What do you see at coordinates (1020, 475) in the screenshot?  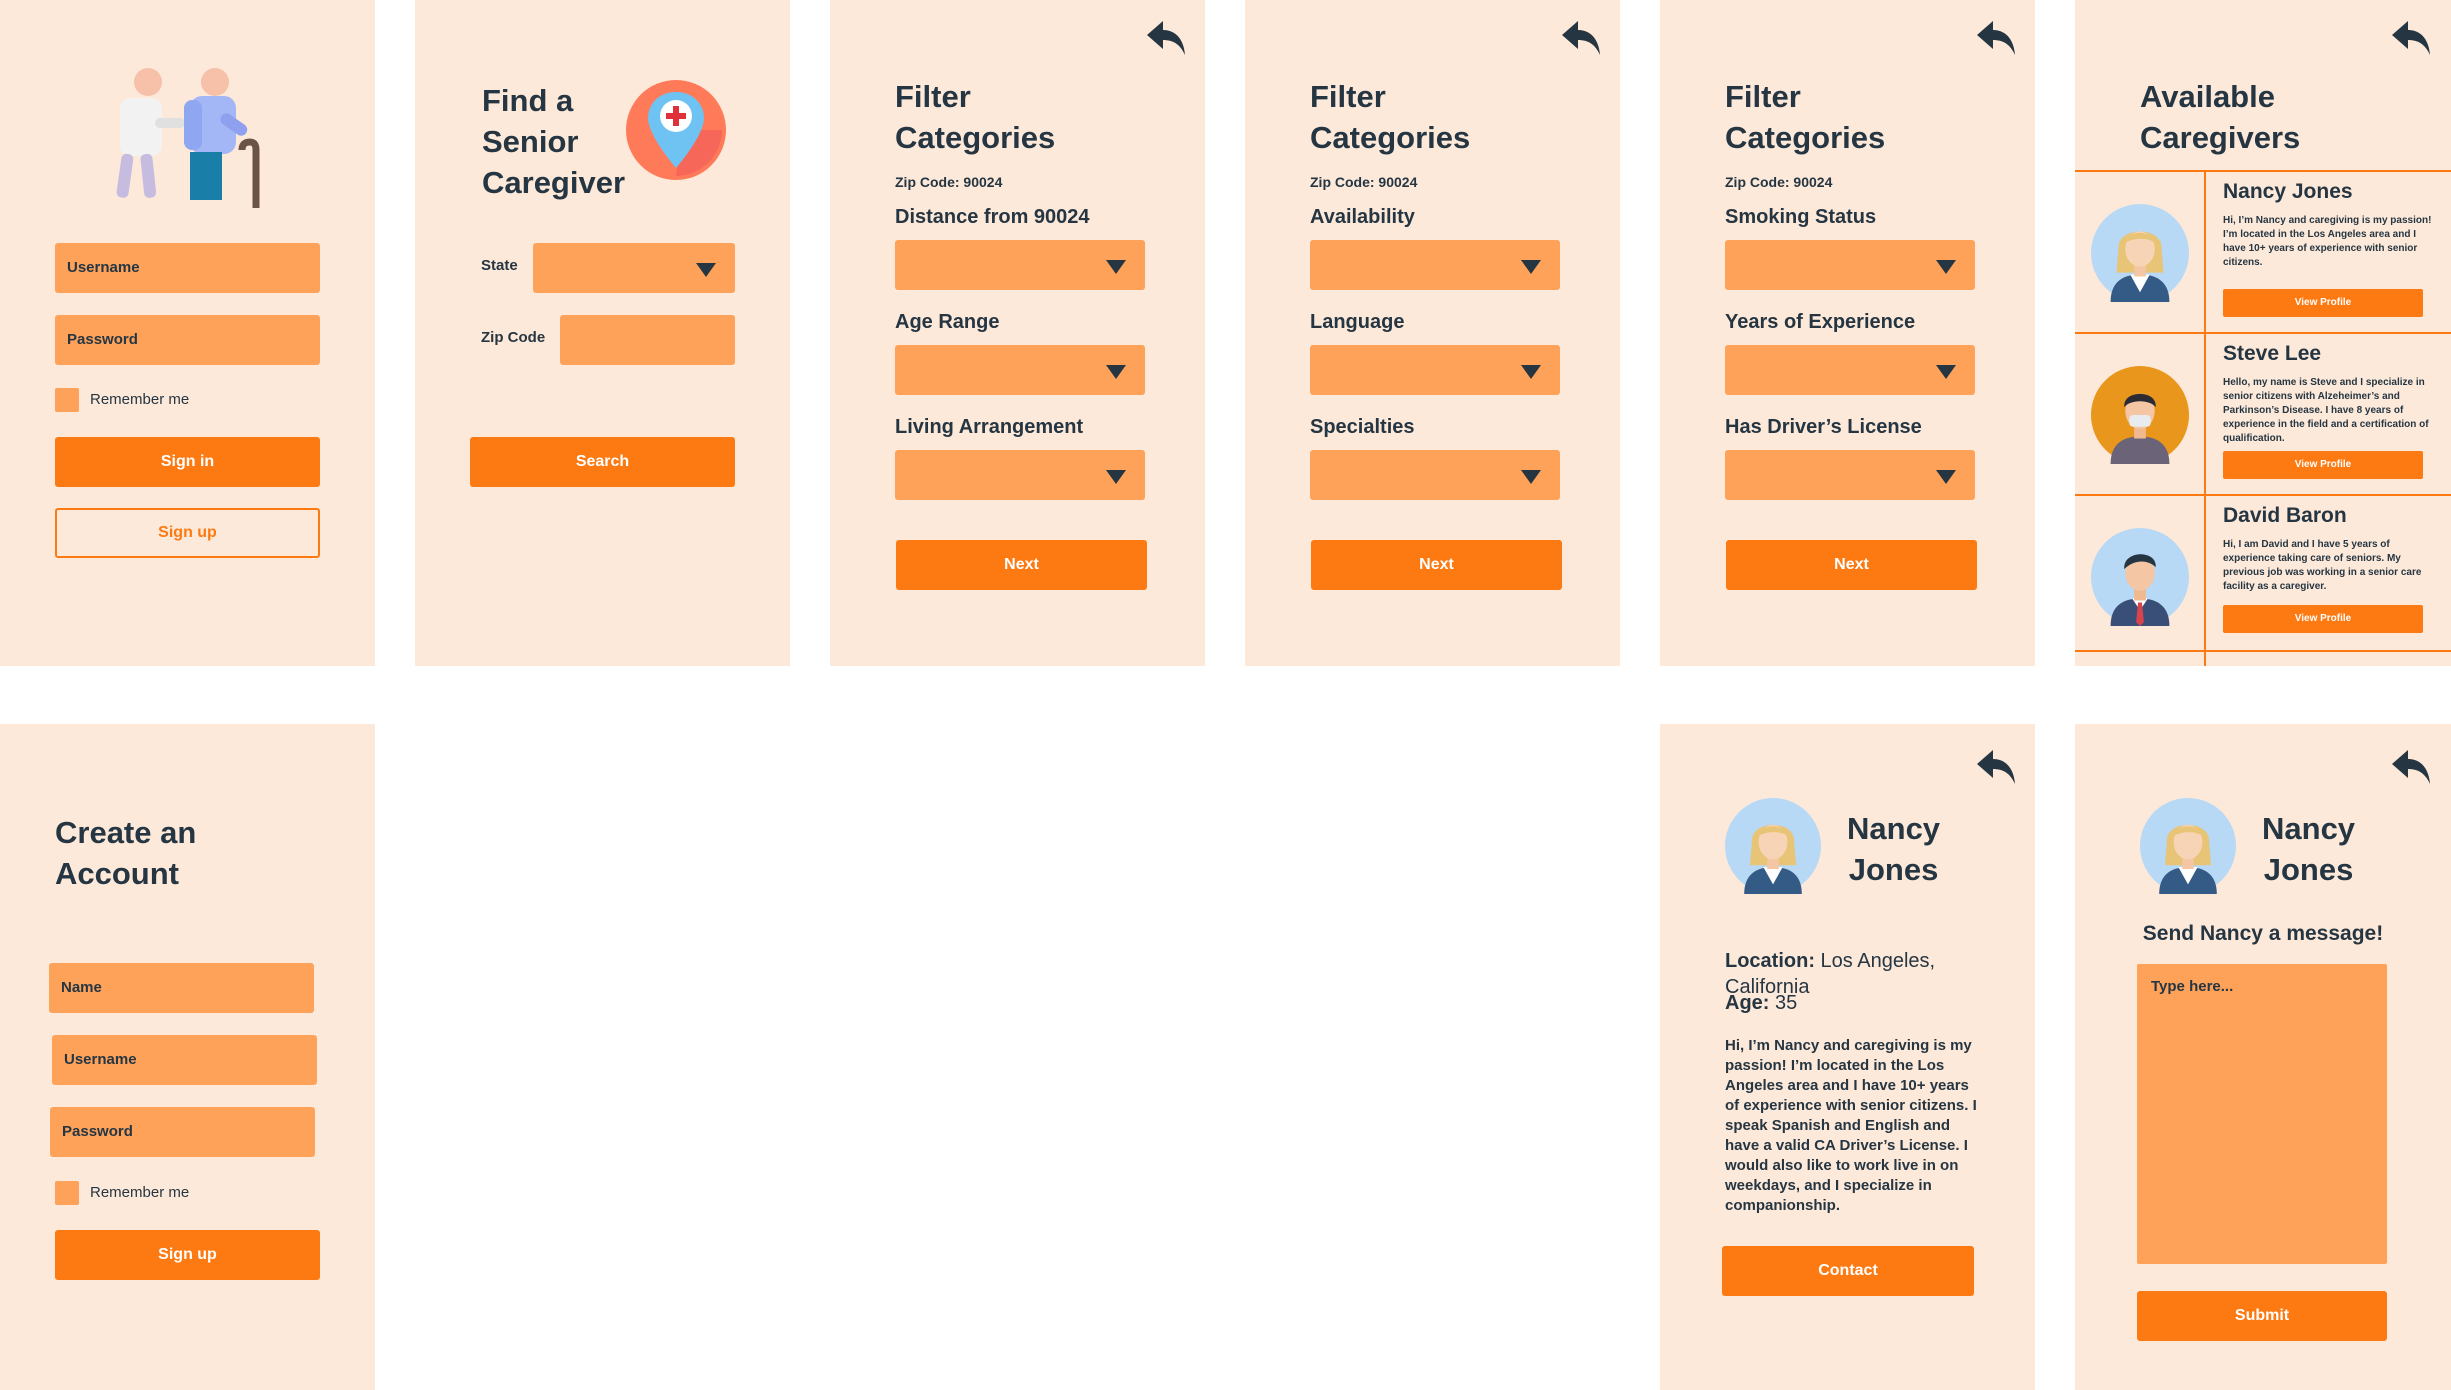 I see `living-arrangement-select` at bounding box center [1020, 475].